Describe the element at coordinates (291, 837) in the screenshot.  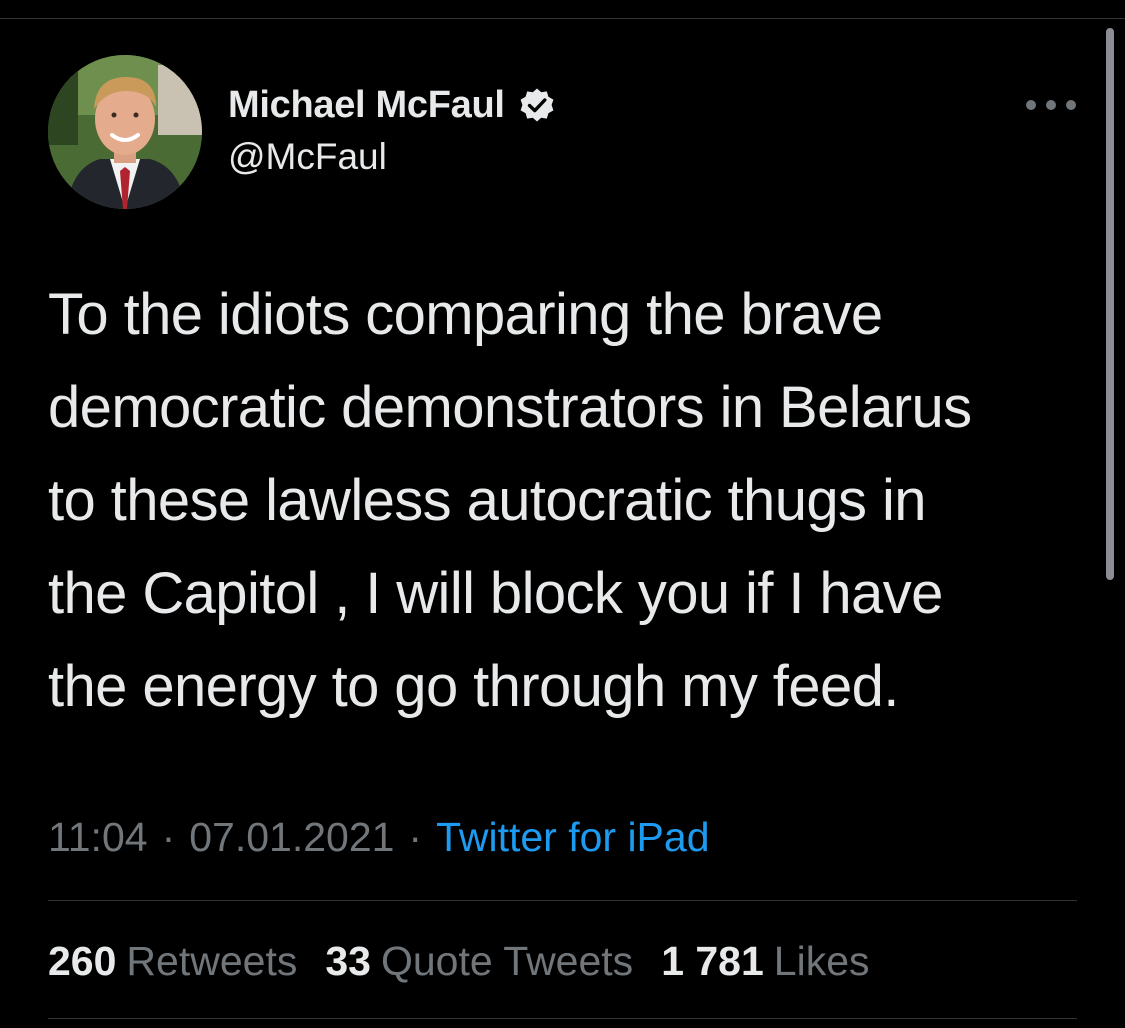
I see `tweet-date: 07.01.2021` at that location.